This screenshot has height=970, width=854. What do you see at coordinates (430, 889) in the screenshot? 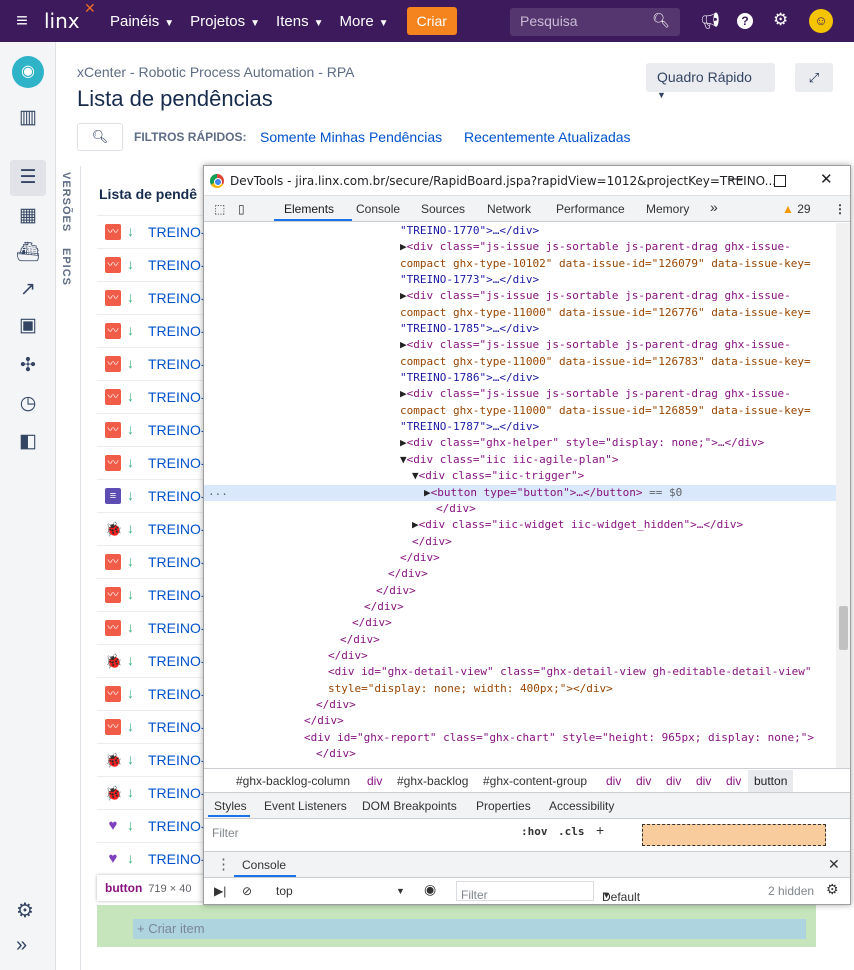
I see `eye-icon: ◉` at bounding box center [430, 889].